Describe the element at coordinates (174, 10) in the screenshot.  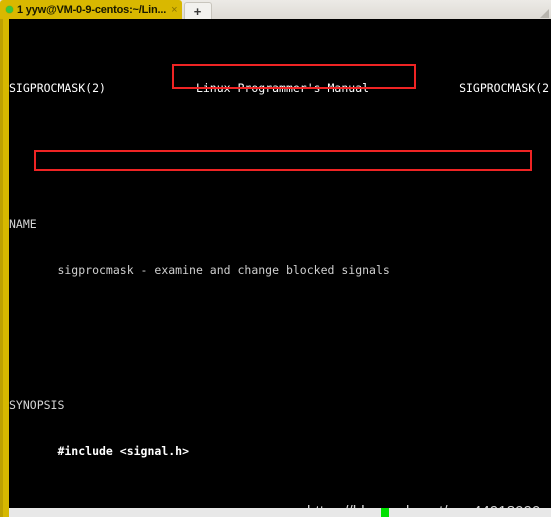
I see `close-icon: ×` at that location.